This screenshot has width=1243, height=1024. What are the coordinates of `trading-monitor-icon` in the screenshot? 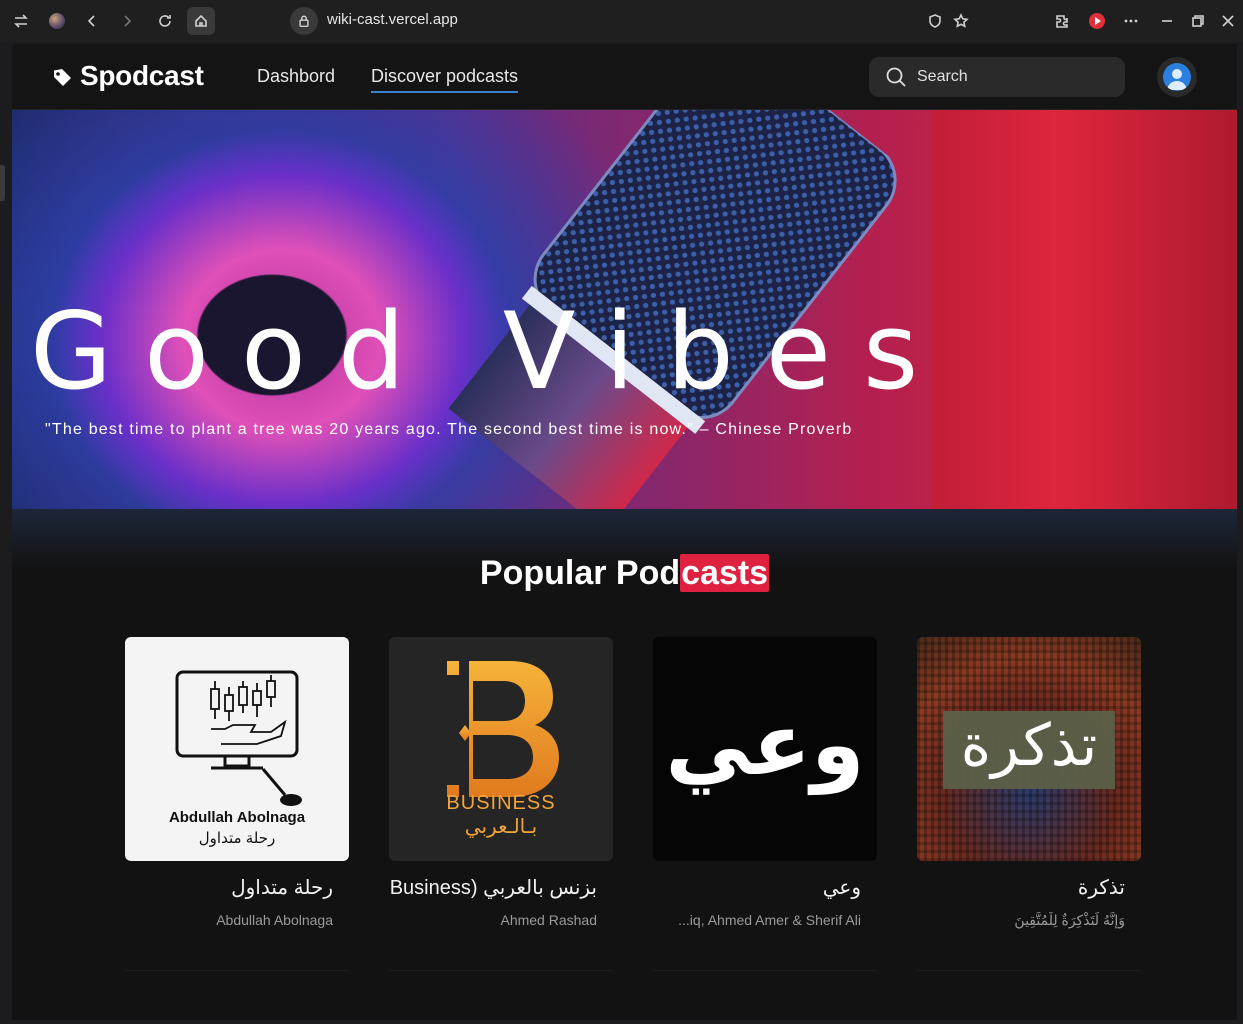 It's located at (238, 738).